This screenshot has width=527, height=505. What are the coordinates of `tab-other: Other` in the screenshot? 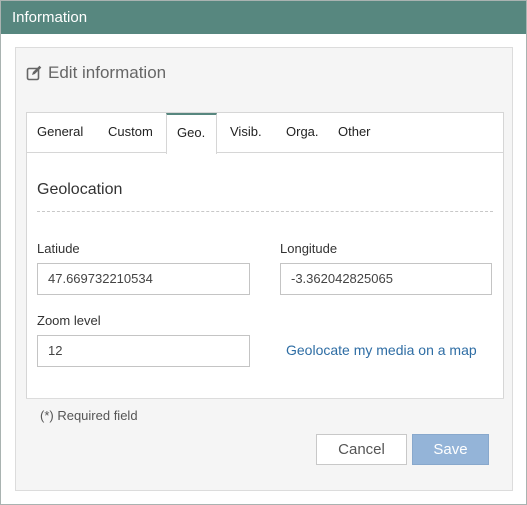 It's located at (358, 133).